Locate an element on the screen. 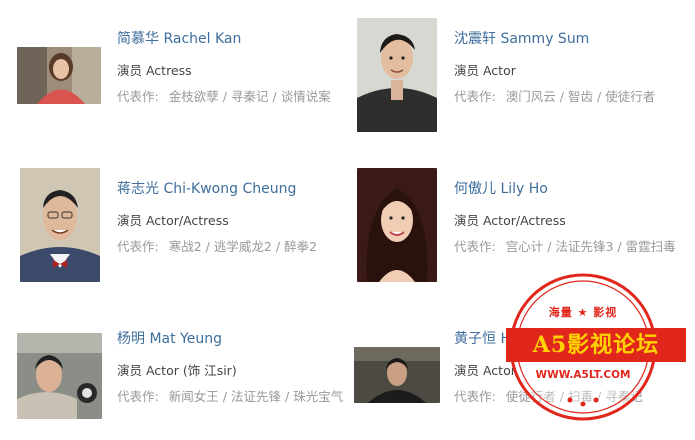 The width and height of the screenshot is (695, 440). cast-name-link: 沈震轩 Sammy Sum is located at coordinates (521, 38).